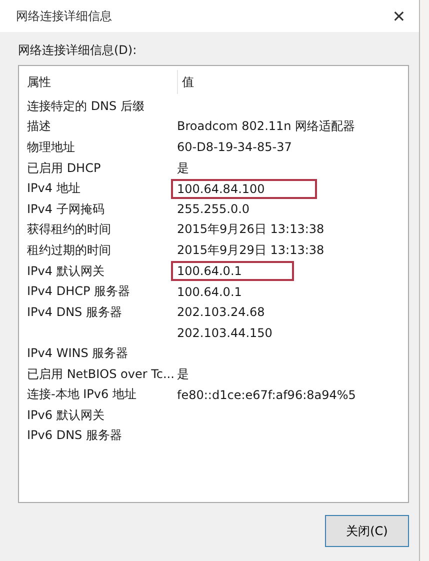 Image resolution: width=429 pixels, height=561 pixels. I want to click on property-name: IPv4 DHCP 服务器, so click(78, 291).